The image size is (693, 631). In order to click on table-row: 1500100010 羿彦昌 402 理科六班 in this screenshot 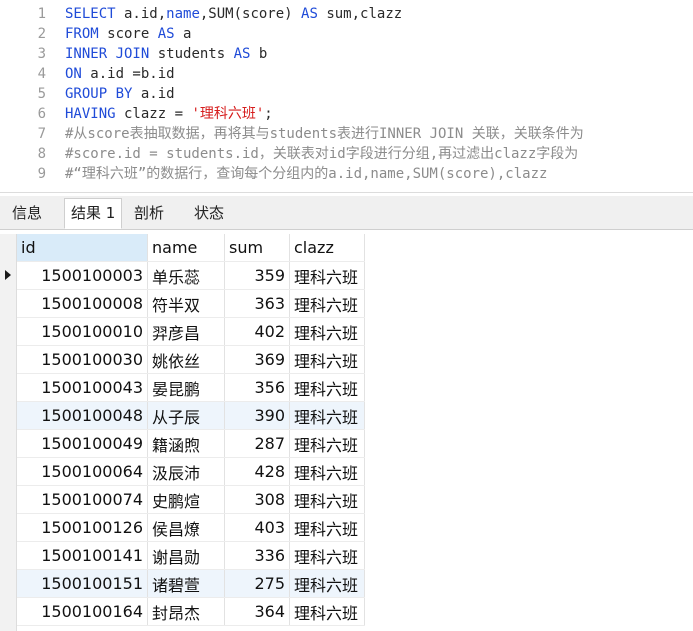, I will do `click(191, 331)`.